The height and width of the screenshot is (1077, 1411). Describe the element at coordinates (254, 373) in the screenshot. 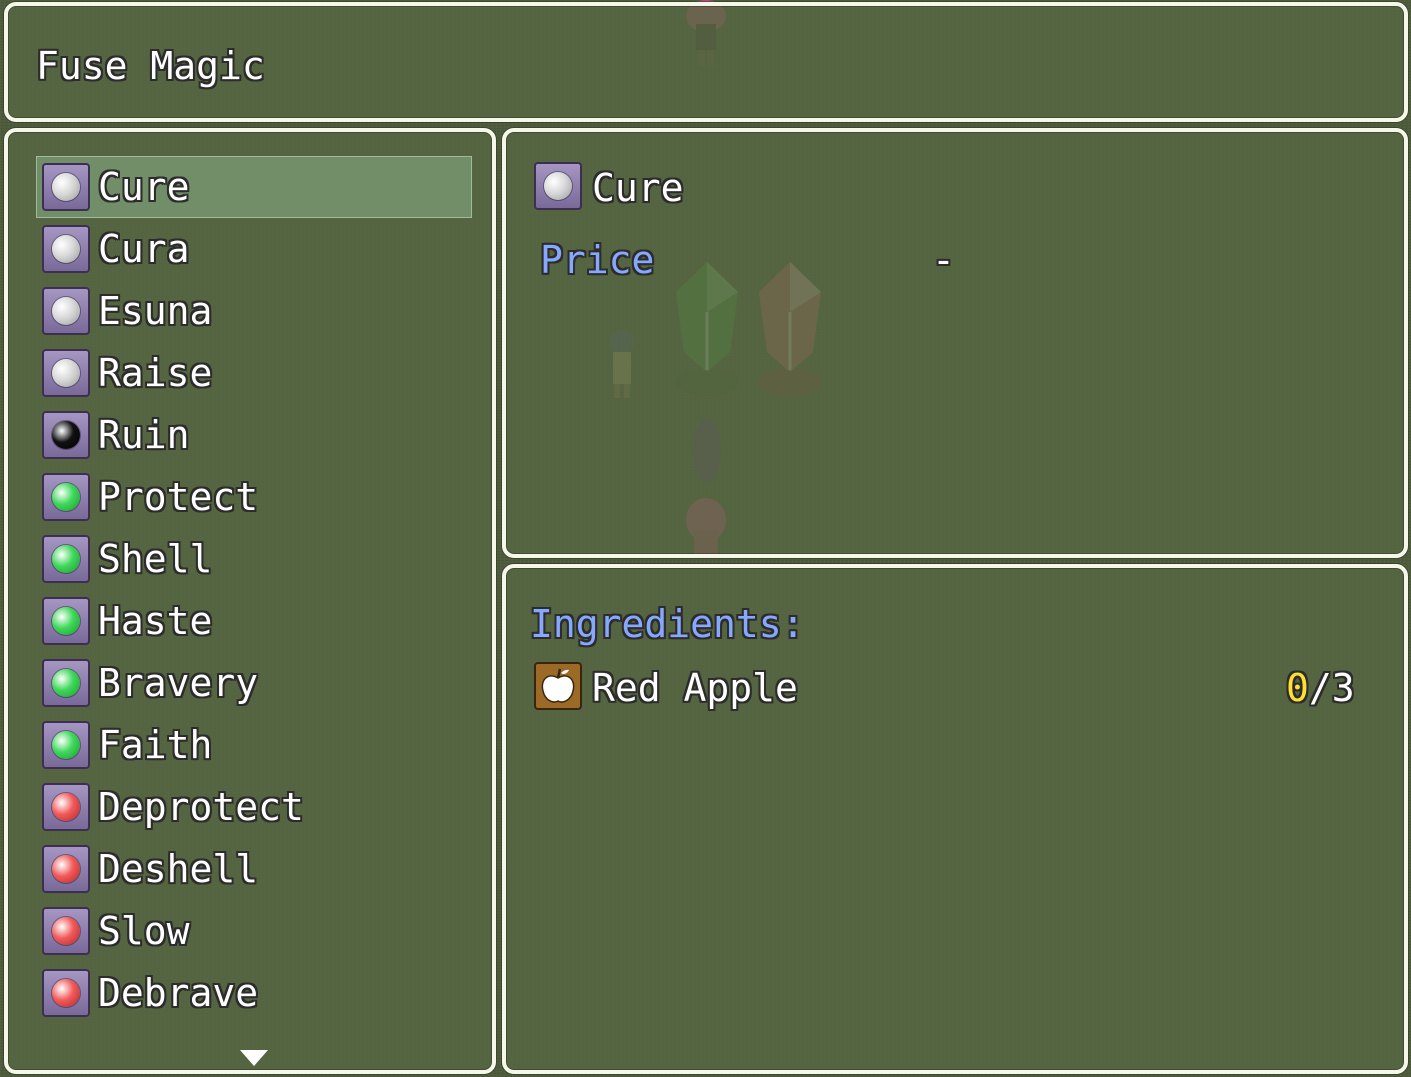

I see `magic-list-item: Raise` at that location.